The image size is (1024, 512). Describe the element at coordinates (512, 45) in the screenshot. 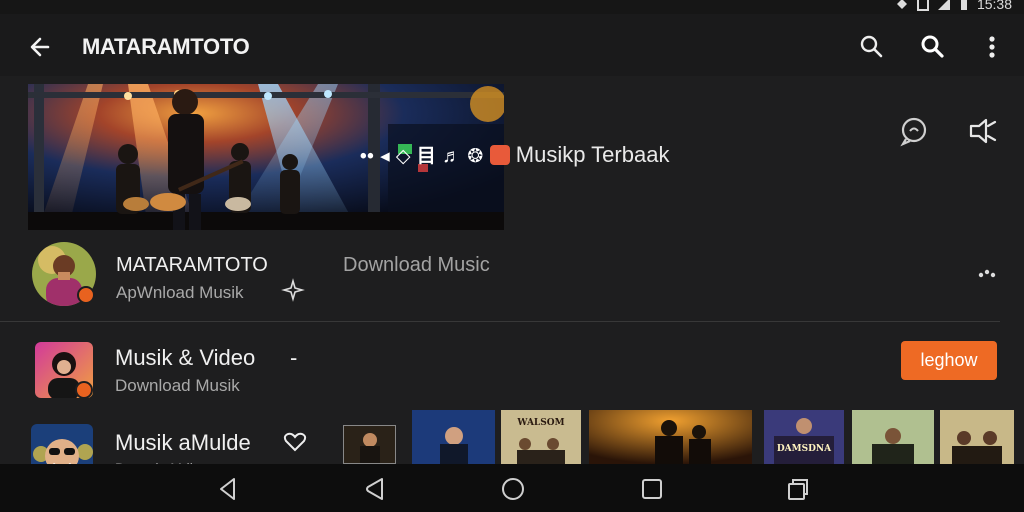

I see `app-bar: MATARAMTOTO` at that location.